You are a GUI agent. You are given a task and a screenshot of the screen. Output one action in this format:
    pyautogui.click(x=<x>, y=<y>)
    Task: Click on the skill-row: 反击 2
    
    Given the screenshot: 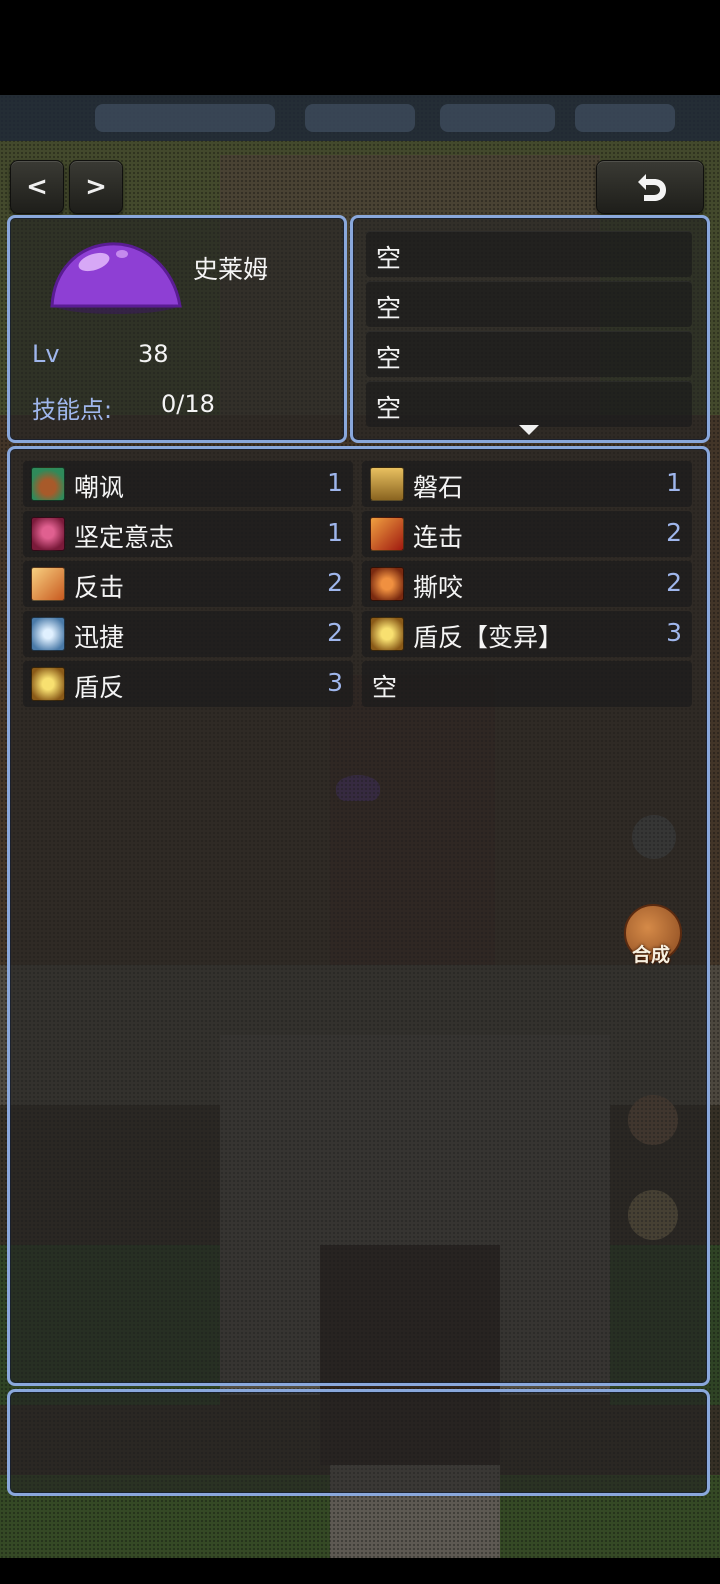 What is the action you would take?
    pyautogui.click(x=188, y=584)
    